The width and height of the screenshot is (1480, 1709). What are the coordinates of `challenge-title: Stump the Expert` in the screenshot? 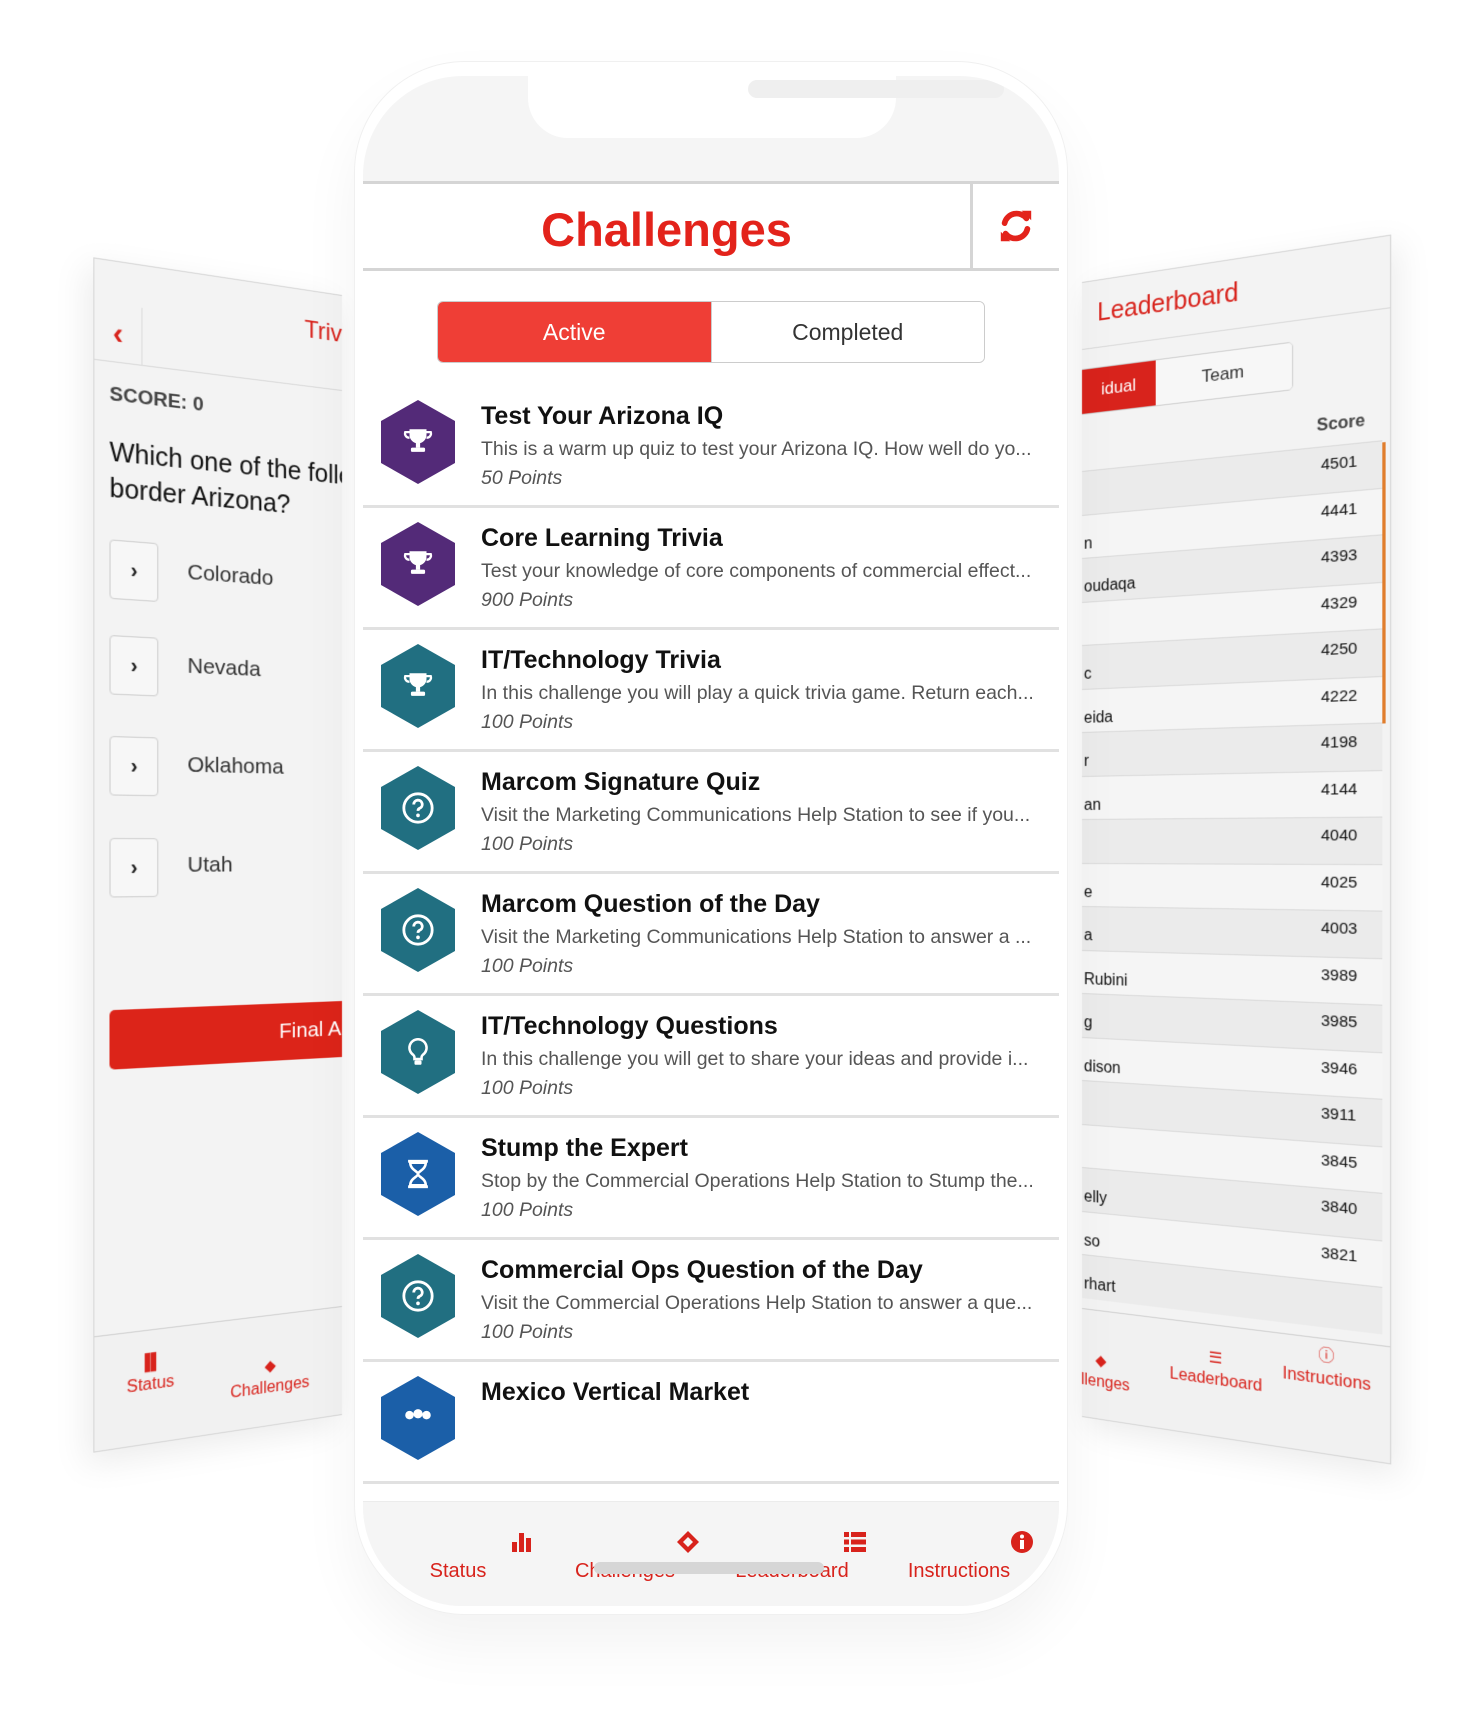 It's located at (584, 1148).